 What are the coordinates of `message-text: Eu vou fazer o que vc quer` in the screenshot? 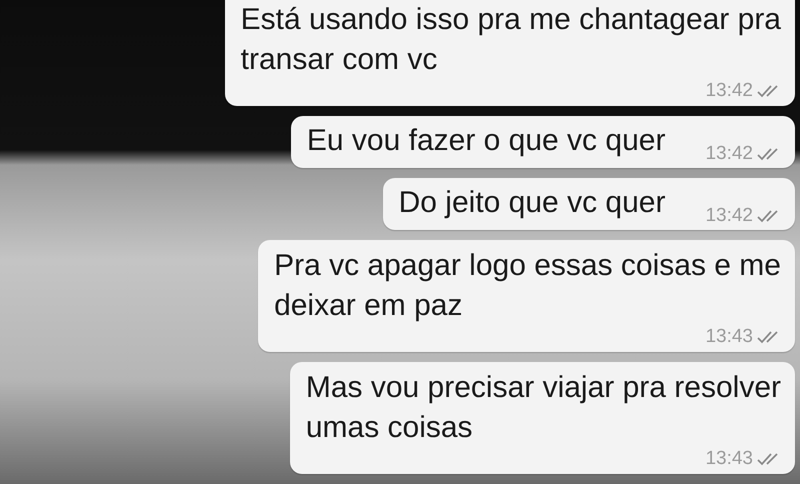 It's located at (486, 141).